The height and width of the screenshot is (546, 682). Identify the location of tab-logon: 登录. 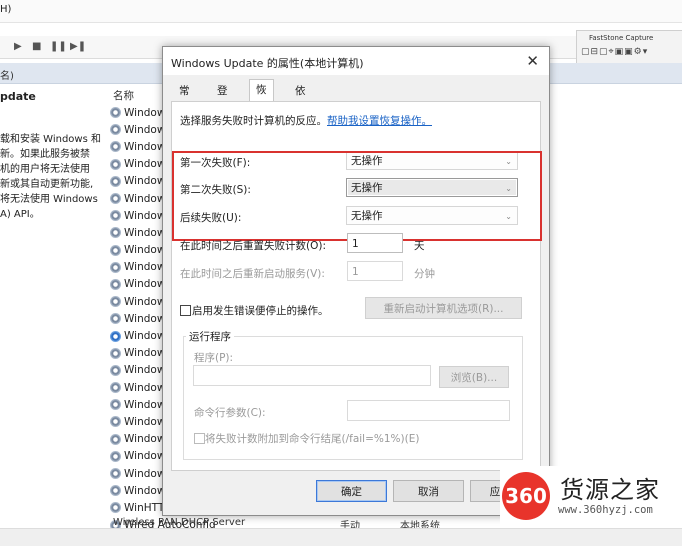
(222, 98).